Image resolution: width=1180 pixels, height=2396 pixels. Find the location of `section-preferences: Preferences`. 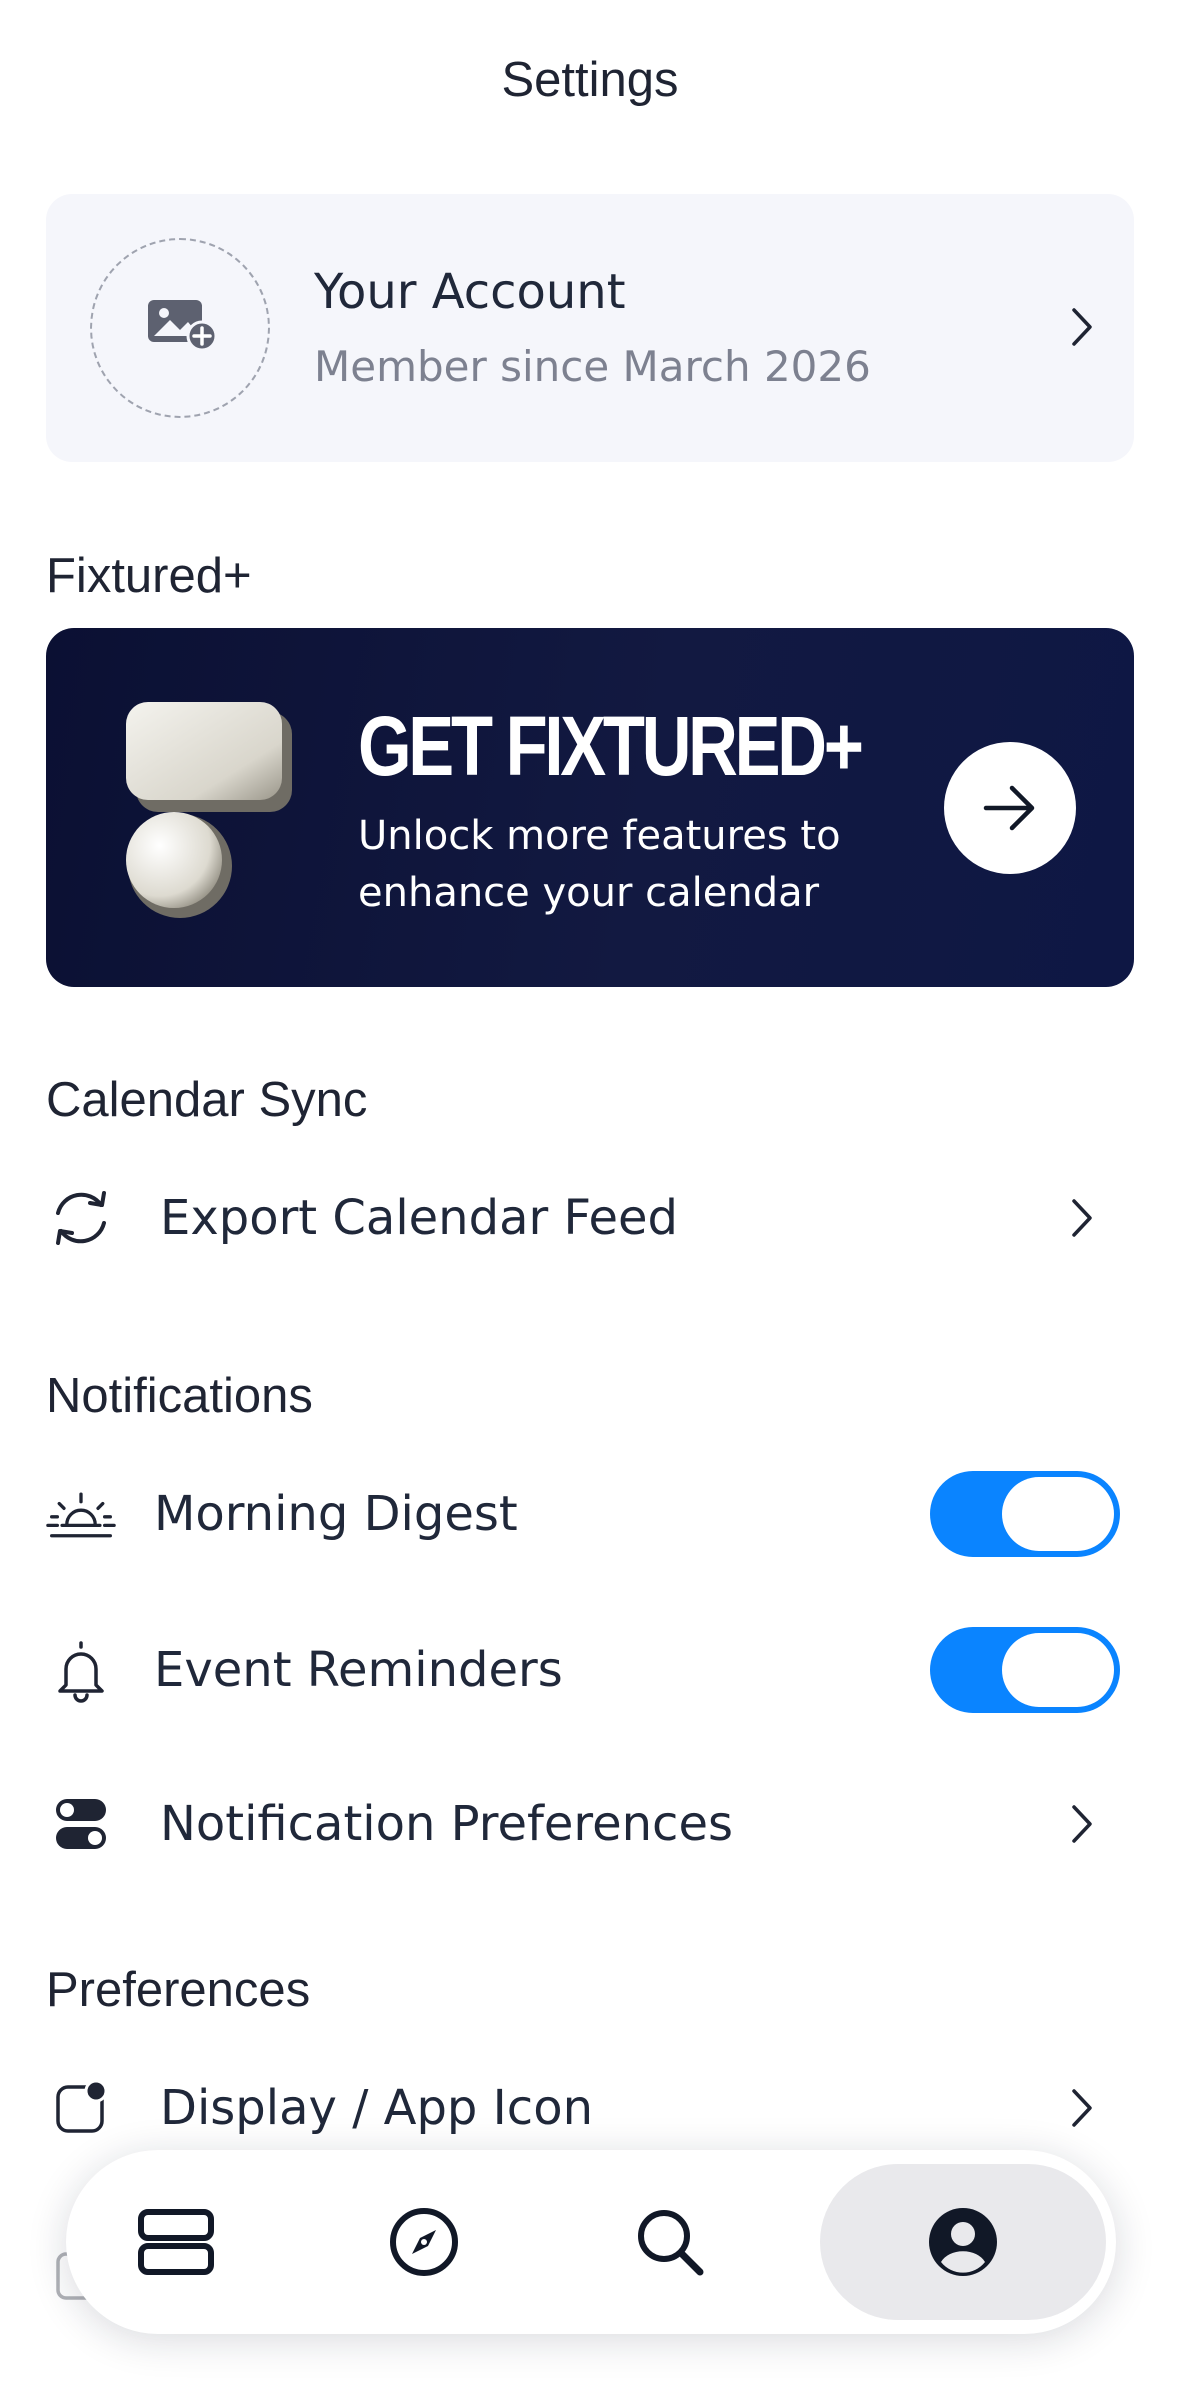

section-preferences: Preferences is located at coordinates (178, 1990).